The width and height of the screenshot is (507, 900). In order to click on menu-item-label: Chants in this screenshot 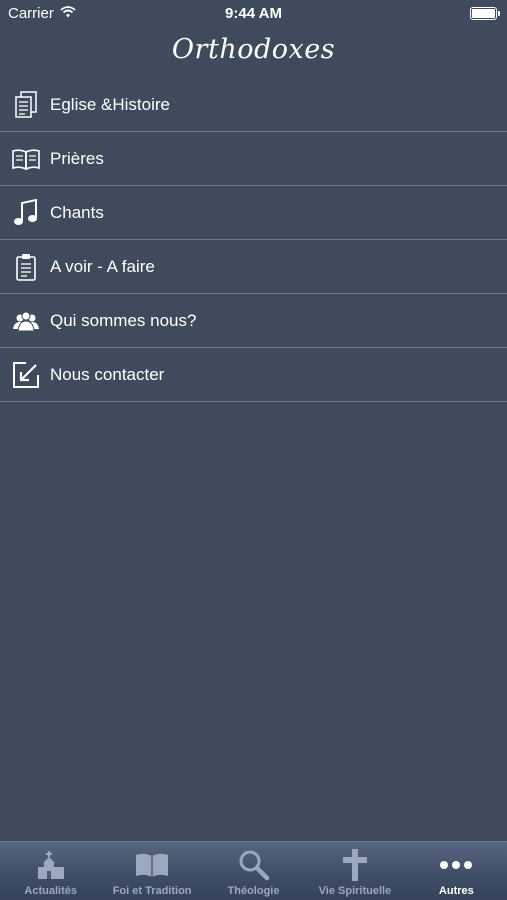, I will do `click(77, 212)`.